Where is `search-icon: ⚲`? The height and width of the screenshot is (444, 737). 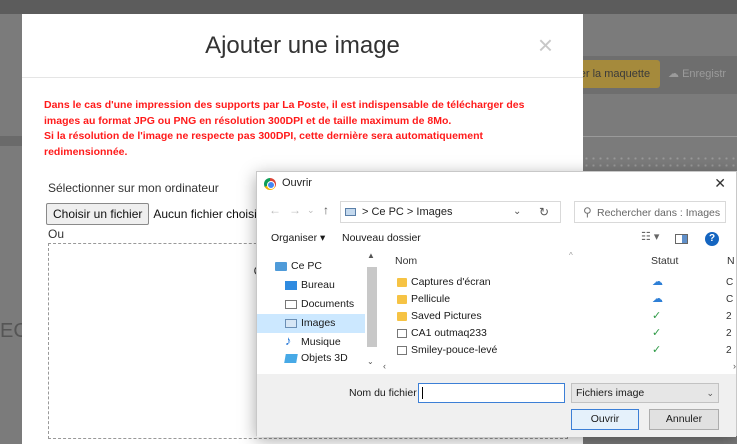
search-icon: ⚲ is located at coordinates (587, 212).